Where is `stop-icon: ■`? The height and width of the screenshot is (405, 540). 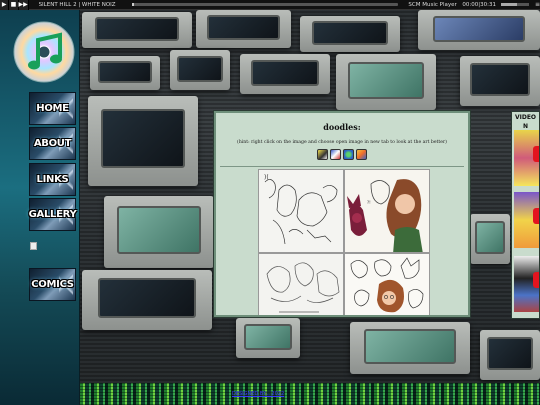
stop-icon: ■ is located at coordinates (14, 5).